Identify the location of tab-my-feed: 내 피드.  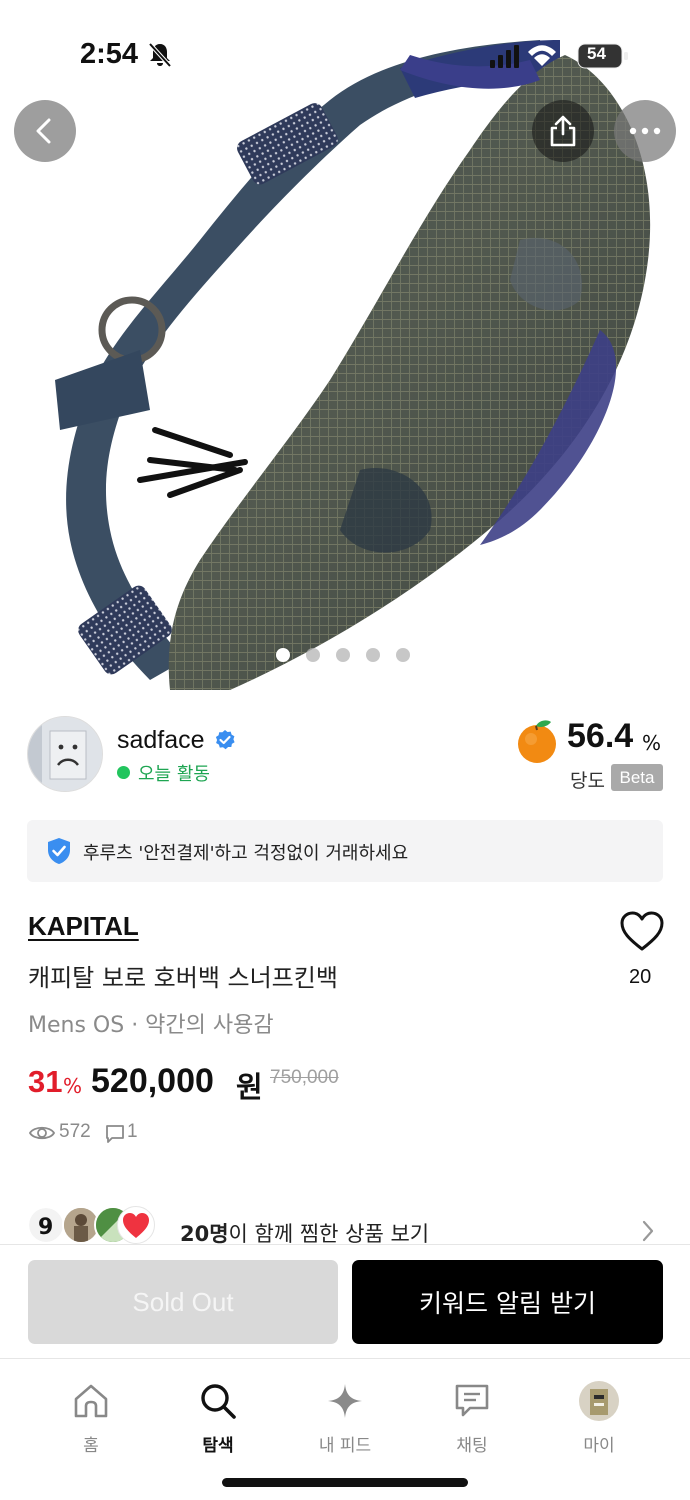
(345, 1417).